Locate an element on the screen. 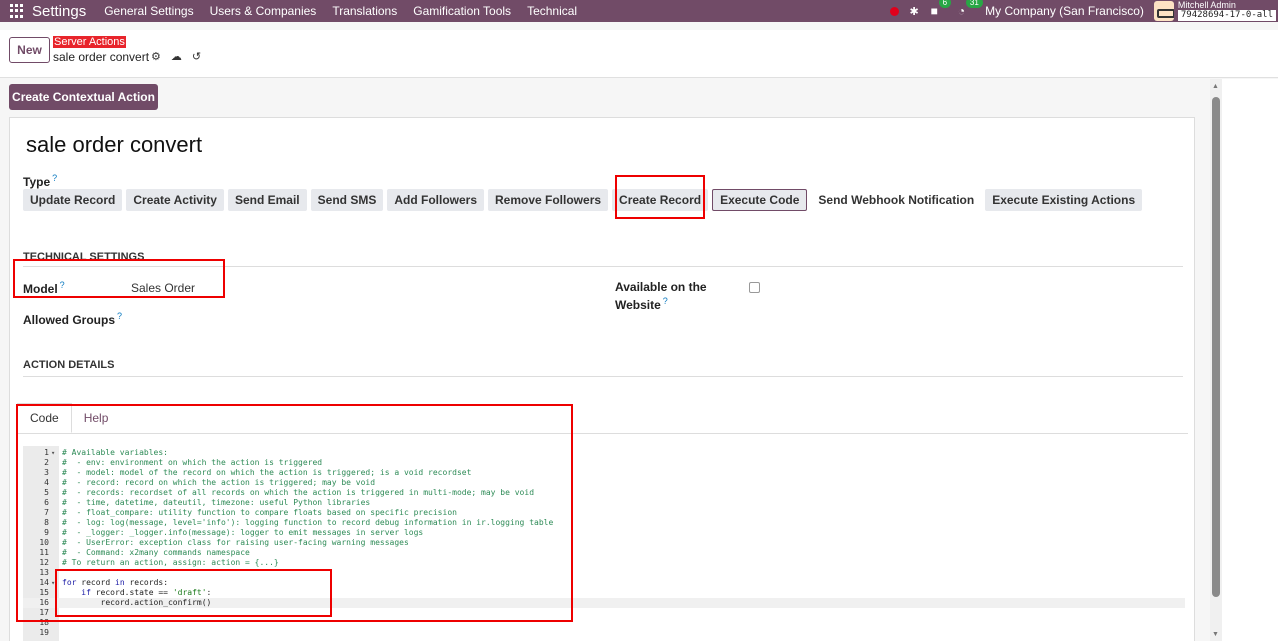 Image resolution: width=1278 pixels, height=641 pixels. breadcrumb-current-record: sale order convert is located at coordinates (101, 57).